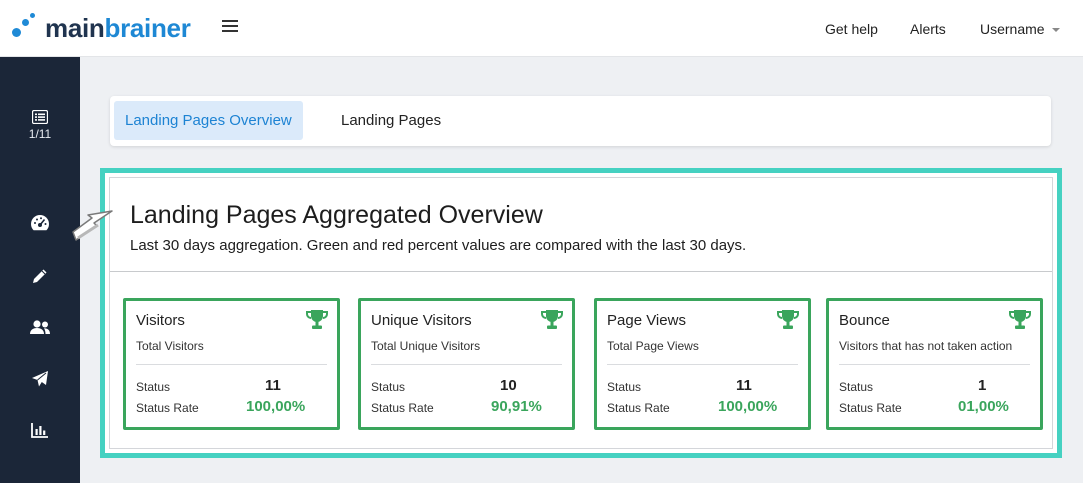 The height and width of the screenshot is (483, 1083). I want to click on stat-card-description: Total Unique Visitors, so click(426, 346).